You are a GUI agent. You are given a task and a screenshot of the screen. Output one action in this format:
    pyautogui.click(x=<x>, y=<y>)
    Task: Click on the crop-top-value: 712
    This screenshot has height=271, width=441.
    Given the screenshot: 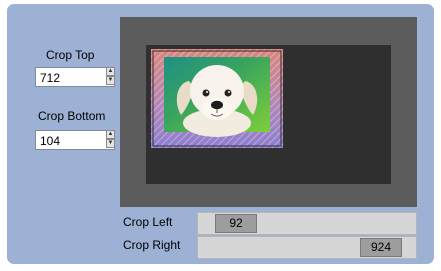 What is the action you would take?
    pyautogui.click(x=50, y=78)
    